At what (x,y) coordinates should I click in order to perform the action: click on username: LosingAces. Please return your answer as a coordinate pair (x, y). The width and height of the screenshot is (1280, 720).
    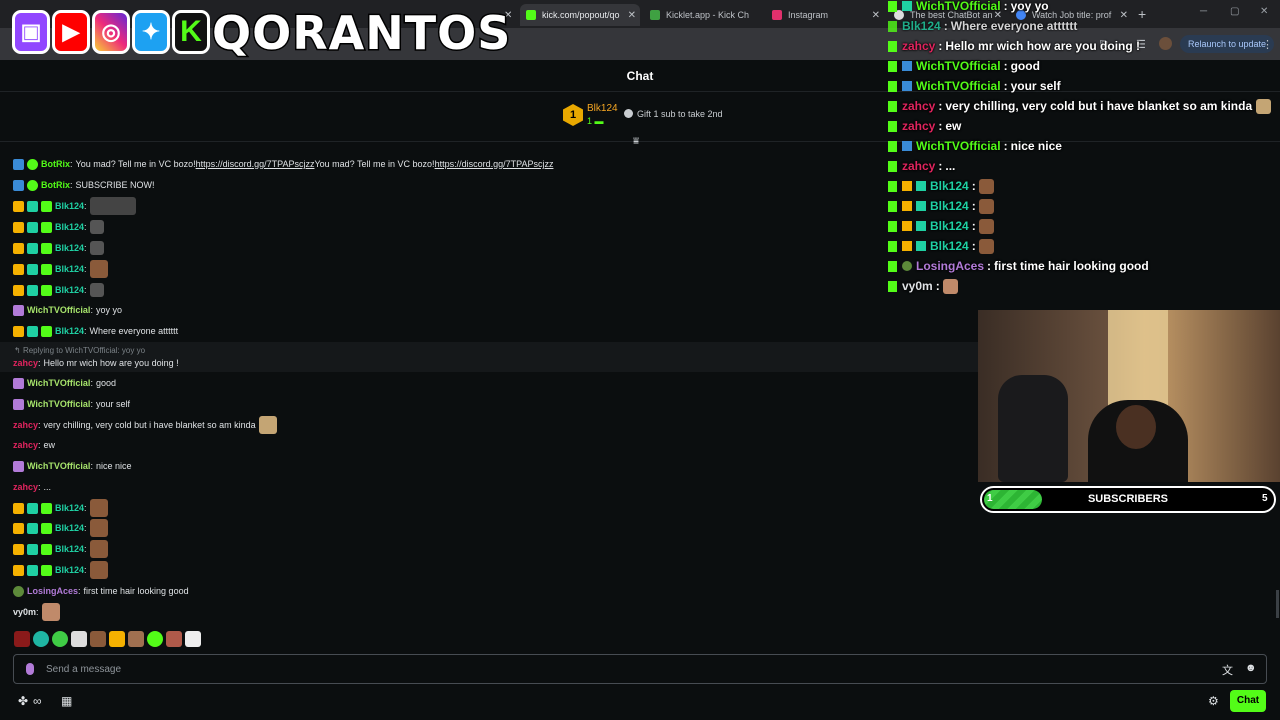
    Looking at the image, I should click on (52, 591).